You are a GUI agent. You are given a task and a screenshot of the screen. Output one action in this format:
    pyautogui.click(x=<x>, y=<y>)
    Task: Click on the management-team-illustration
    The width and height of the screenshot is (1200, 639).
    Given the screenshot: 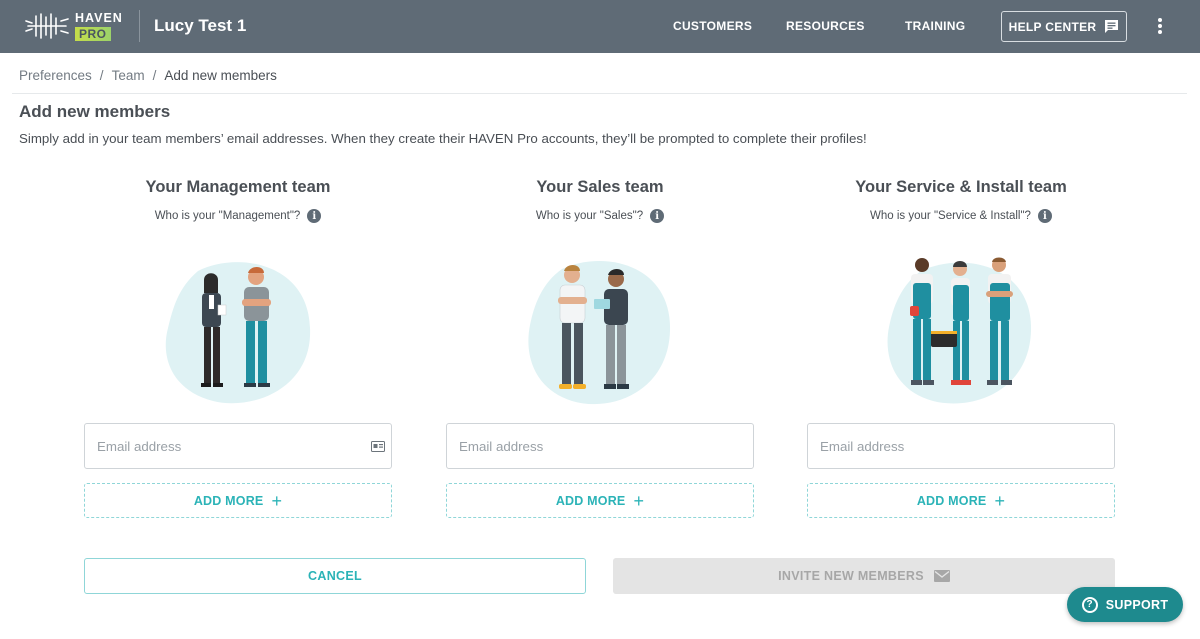 What is the action you would take?
    pyautogui.click(x=238, y=333)
    